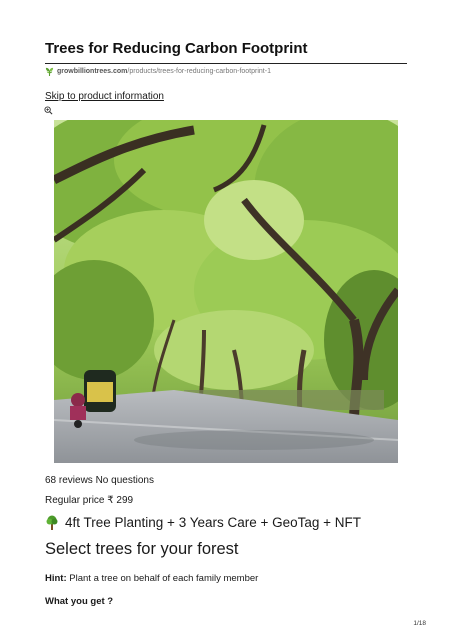  Describe the element at coordinates (49, 71) in the screenshot. I see `site-logo-icon` at that location.